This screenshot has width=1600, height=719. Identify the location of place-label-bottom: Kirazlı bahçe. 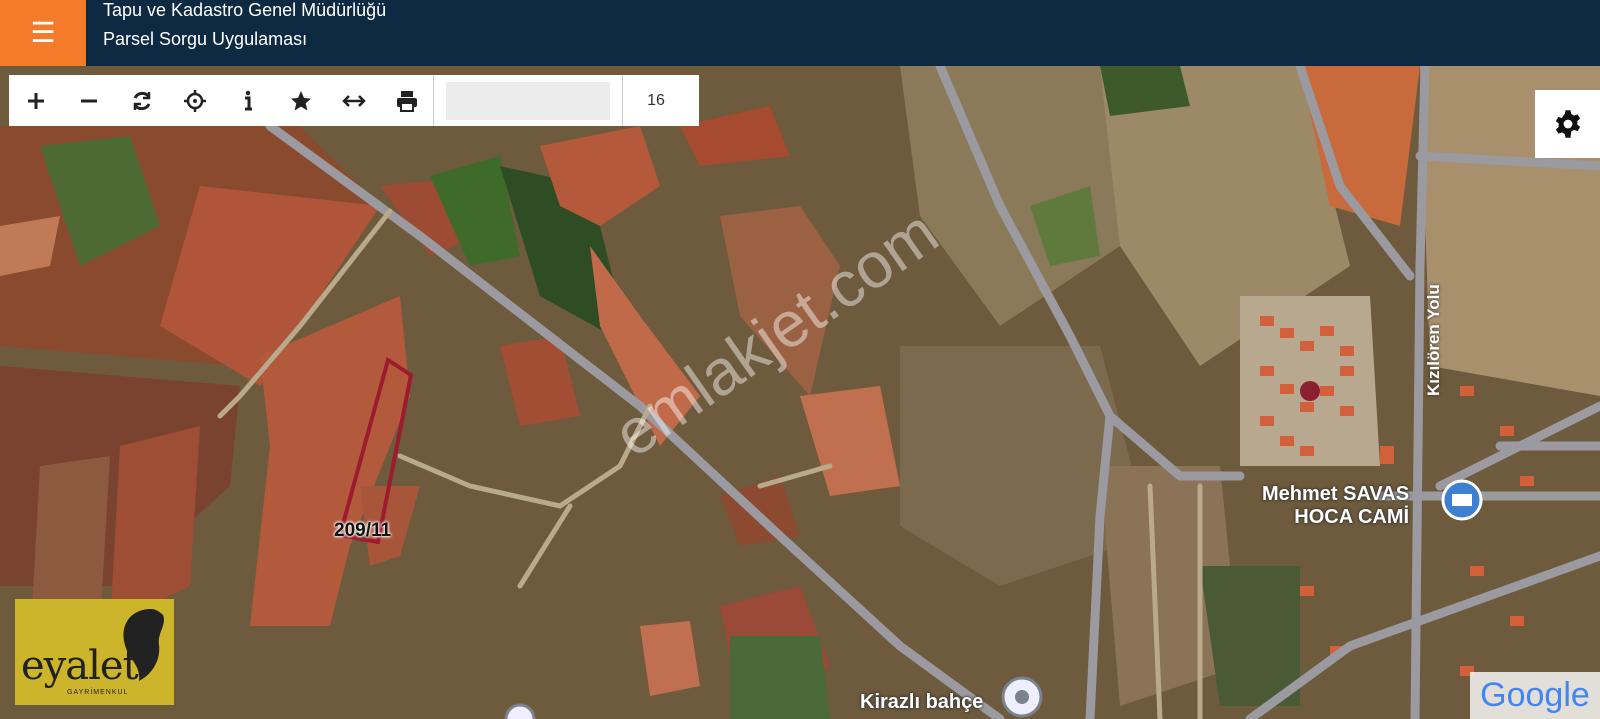
(922, 702).